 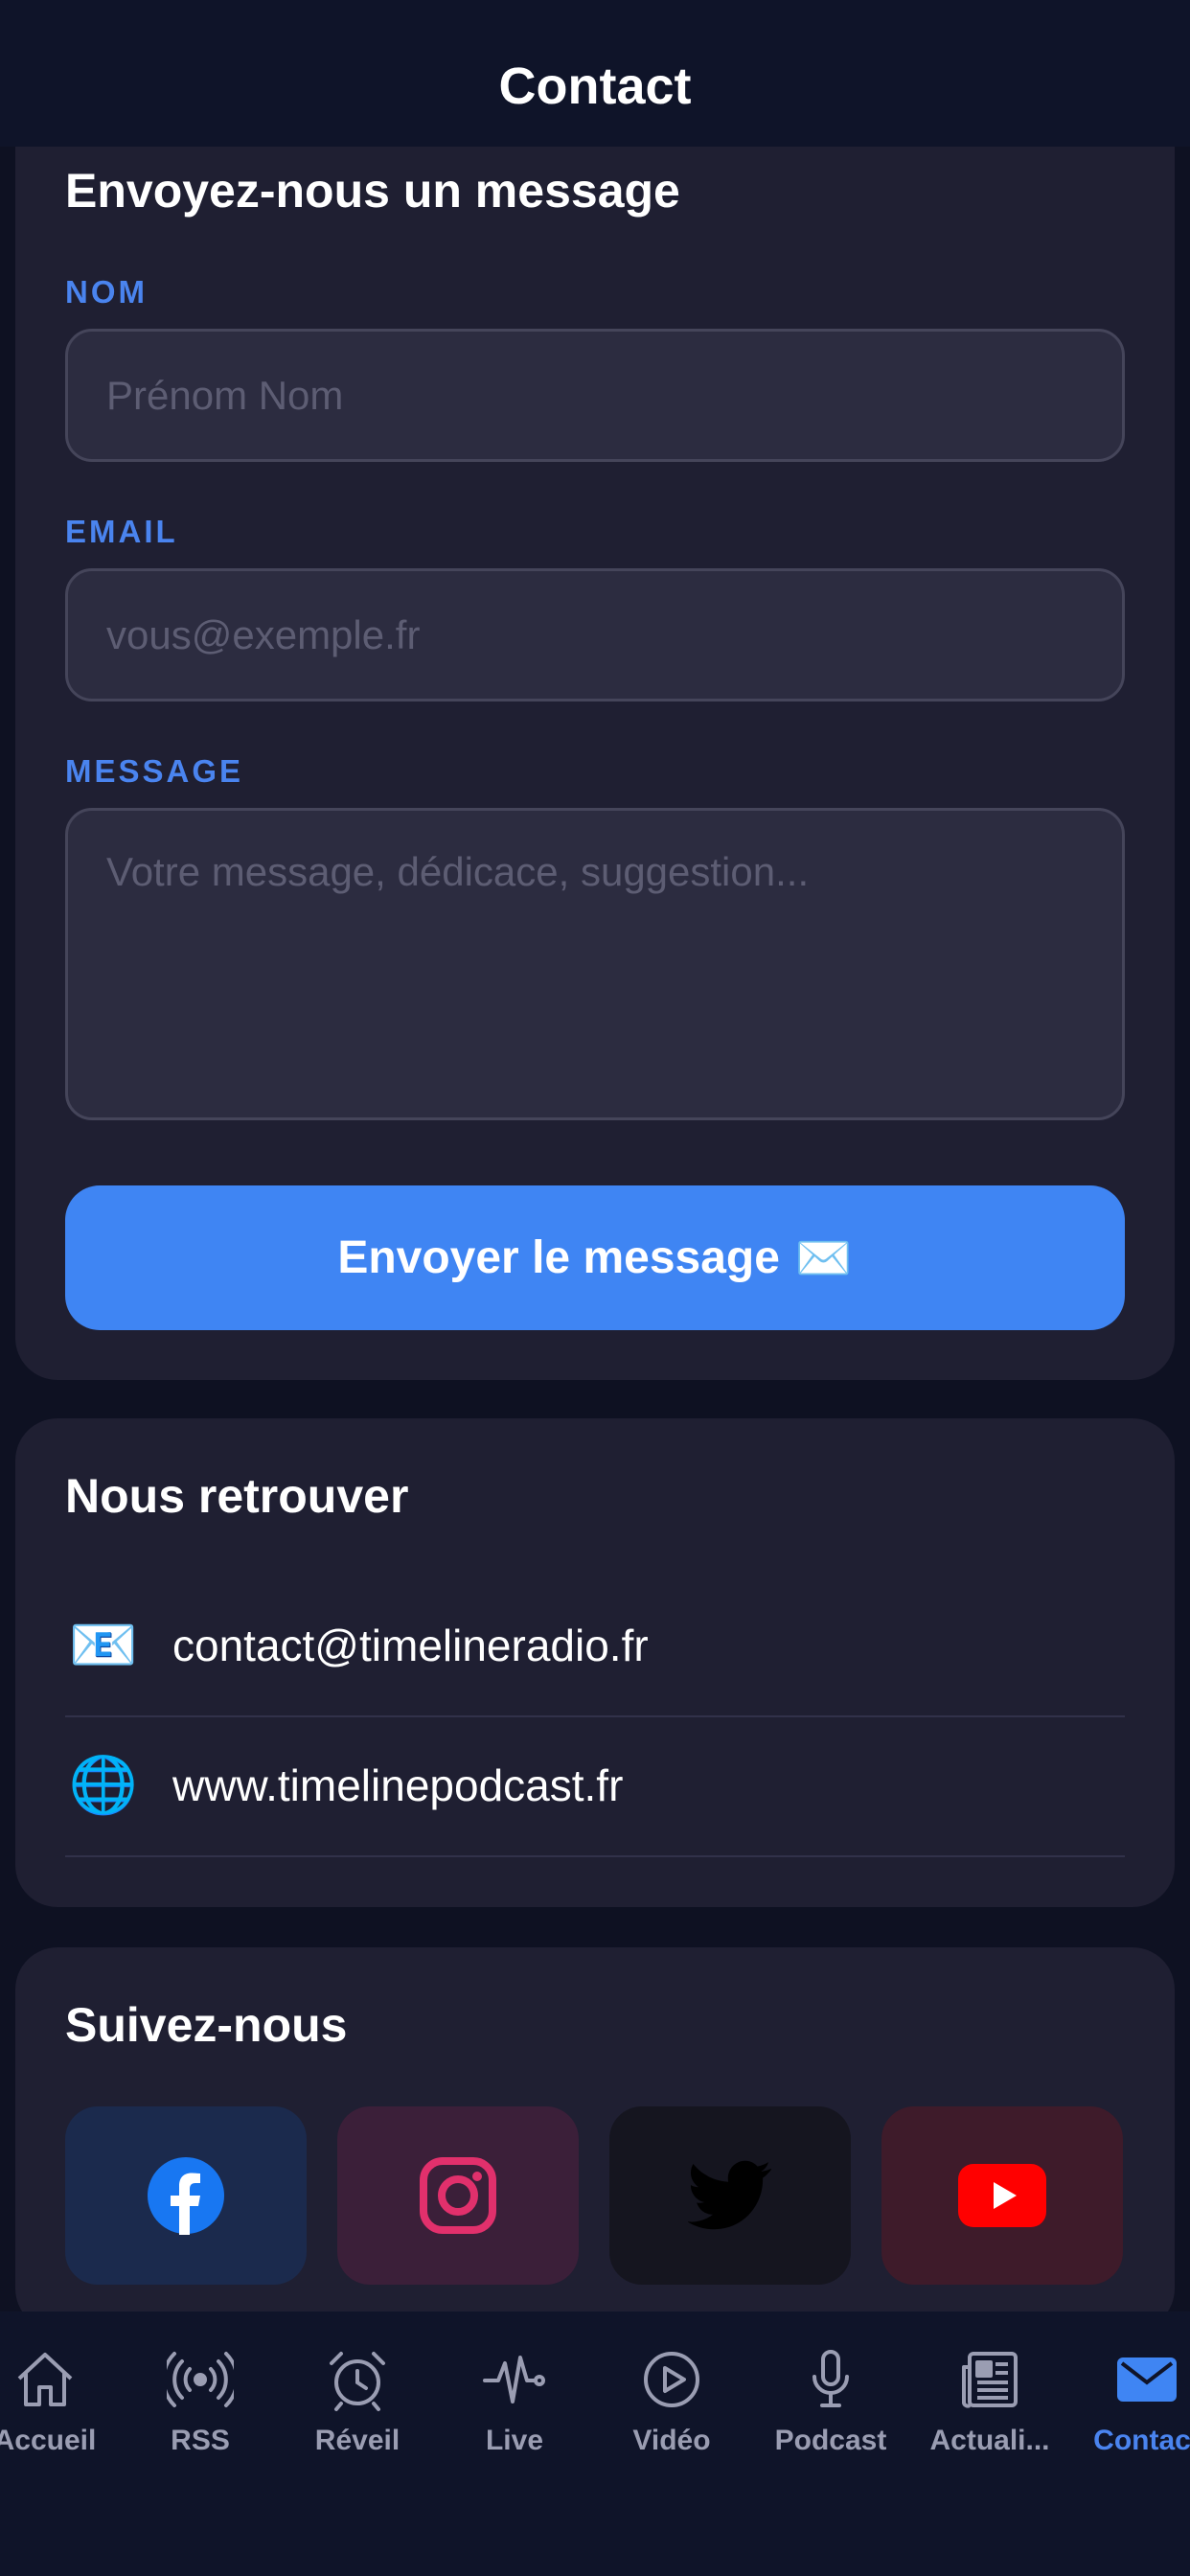 I want to click on twitter-button, so click(x=730, y=2195).